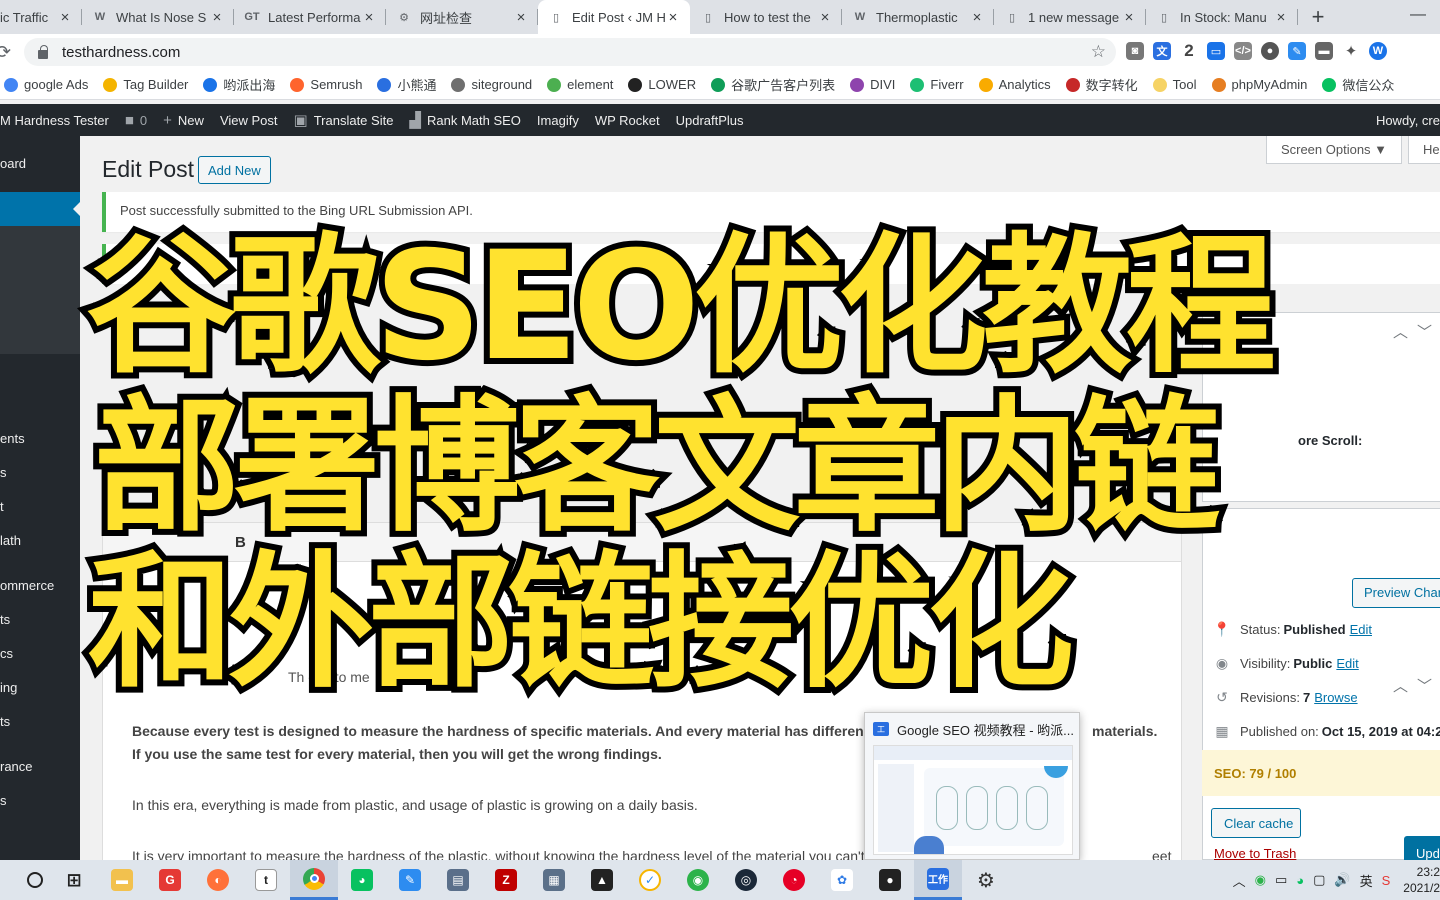  I want to click on admin-bar-wp-rocket: WP Rocket, so click(627, 120).